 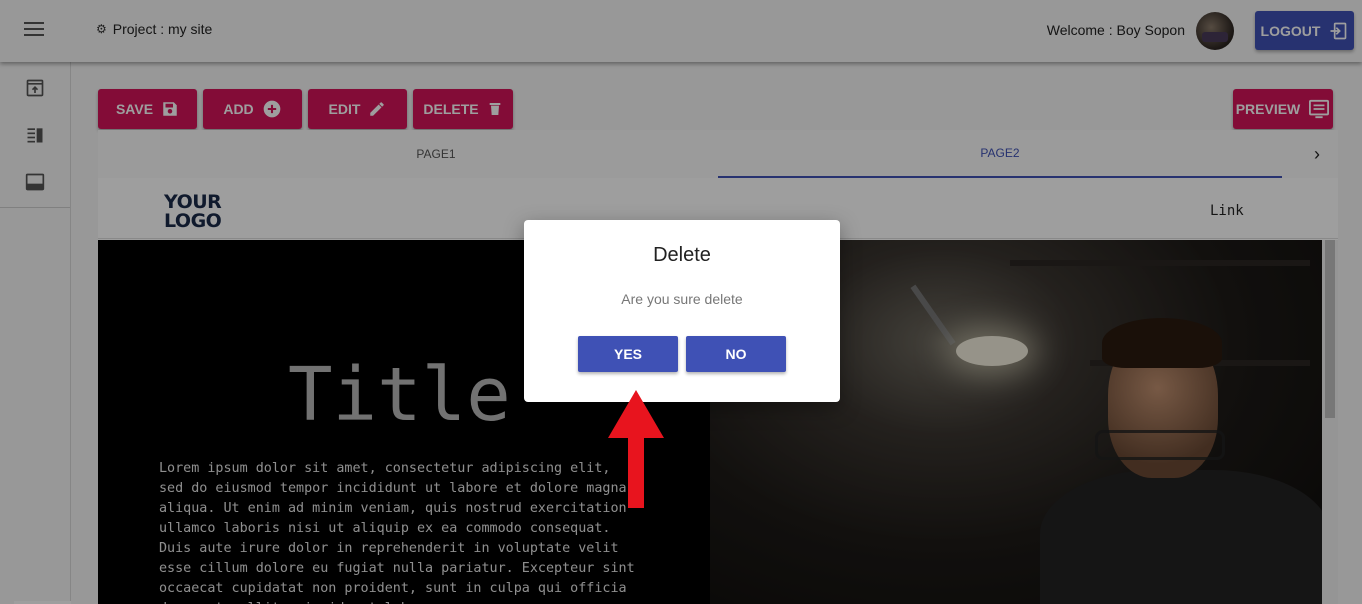 I want to click on no-label: NO, so click(x=736, y=354).